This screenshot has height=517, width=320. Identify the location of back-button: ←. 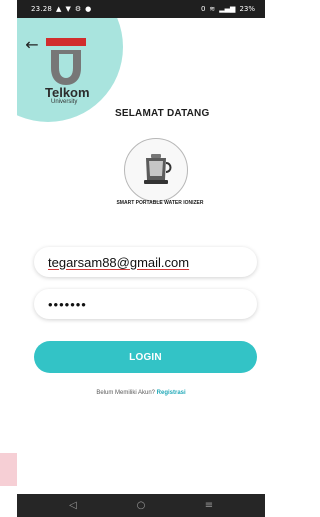
(32, 45).